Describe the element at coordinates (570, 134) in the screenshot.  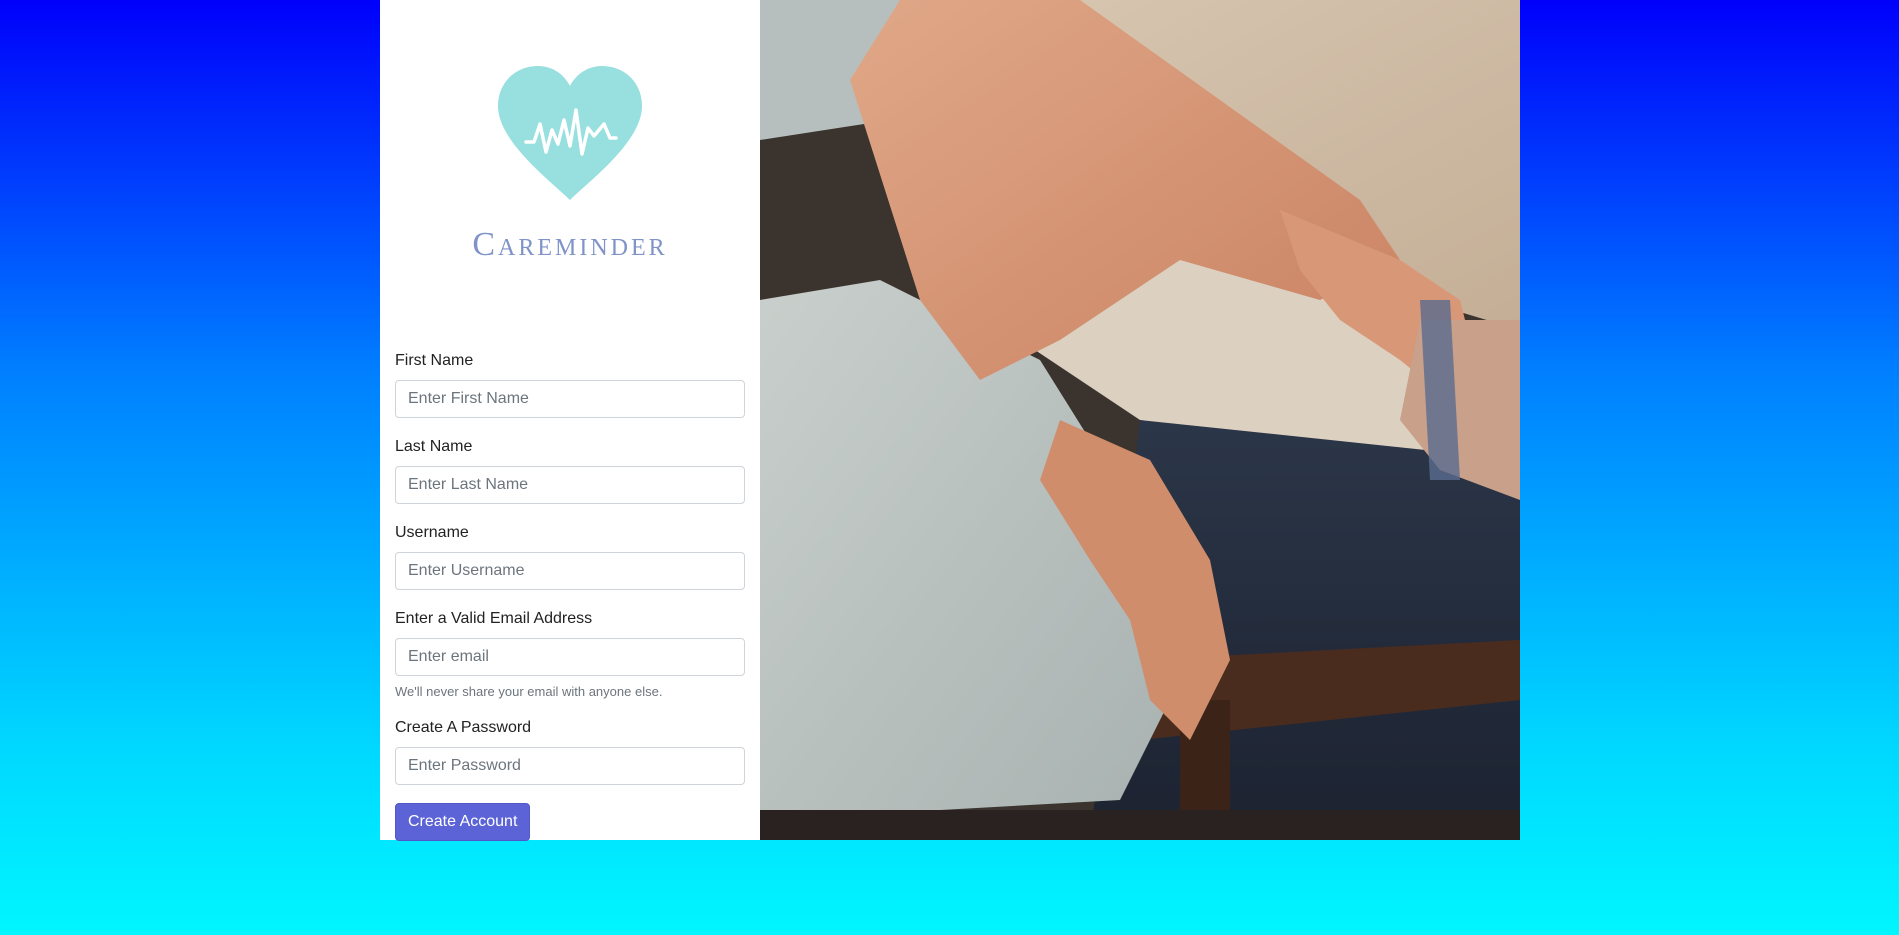
I see `heart-heartbeat-icon` at that location.